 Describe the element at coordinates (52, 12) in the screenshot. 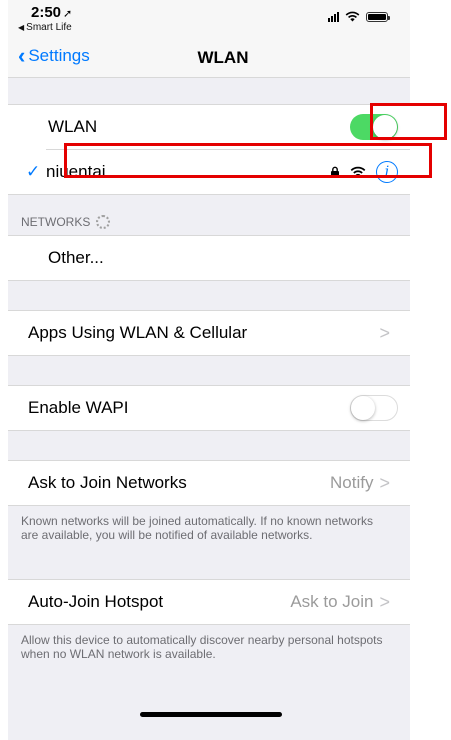

I see `status-time: 2:50 ➚` at that location.